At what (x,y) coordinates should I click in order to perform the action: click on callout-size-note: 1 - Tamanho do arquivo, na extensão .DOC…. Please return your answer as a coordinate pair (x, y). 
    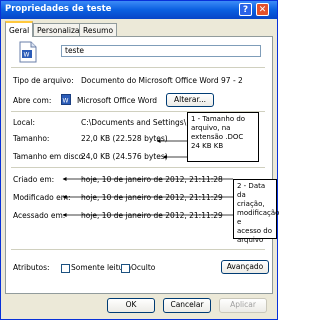
    Looking at the image, I should click on (223, 137).